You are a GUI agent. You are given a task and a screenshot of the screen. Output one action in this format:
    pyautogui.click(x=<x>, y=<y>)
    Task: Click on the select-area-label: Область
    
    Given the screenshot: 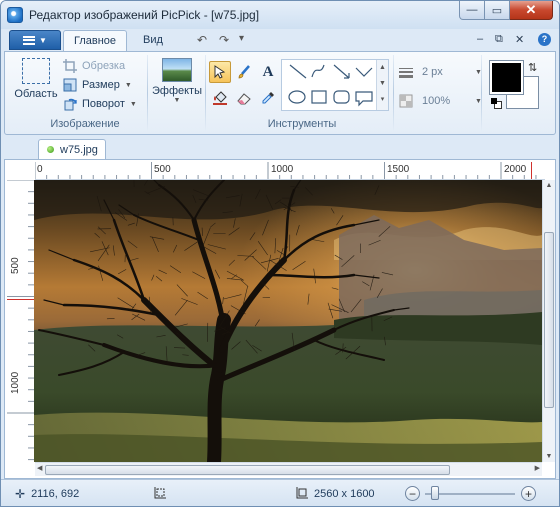 What is the action you would take?
    pyautogui.click(x=36, y=94)
    